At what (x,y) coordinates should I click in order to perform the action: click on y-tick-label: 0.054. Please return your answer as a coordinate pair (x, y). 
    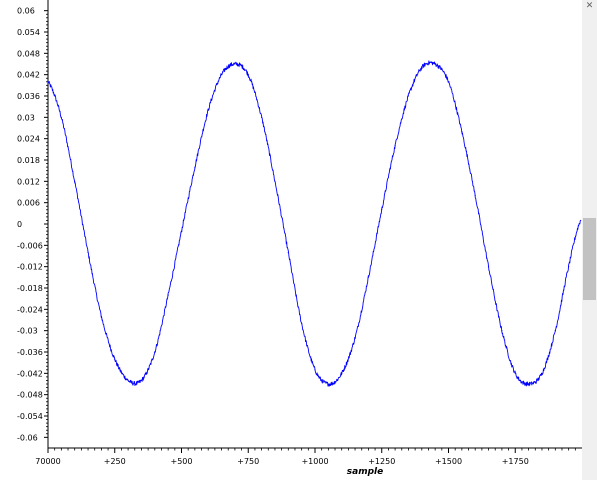
    Looking at the image, I should click on (28, 32).